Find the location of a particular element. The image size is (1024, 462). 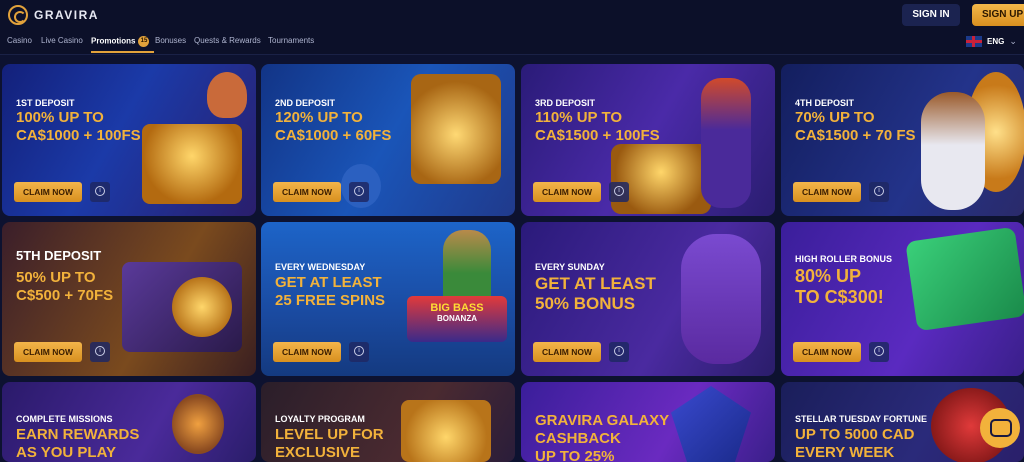

language-selector: ENG ⌄ is located at coordinates (991, 41).